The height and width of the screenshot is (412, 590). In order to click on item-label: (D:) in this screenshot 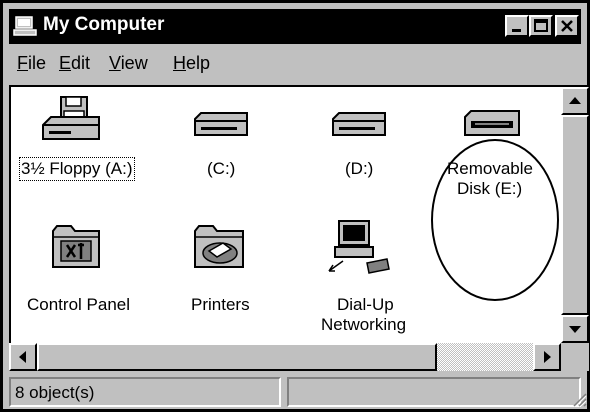, I will do `click(359, 168)`.